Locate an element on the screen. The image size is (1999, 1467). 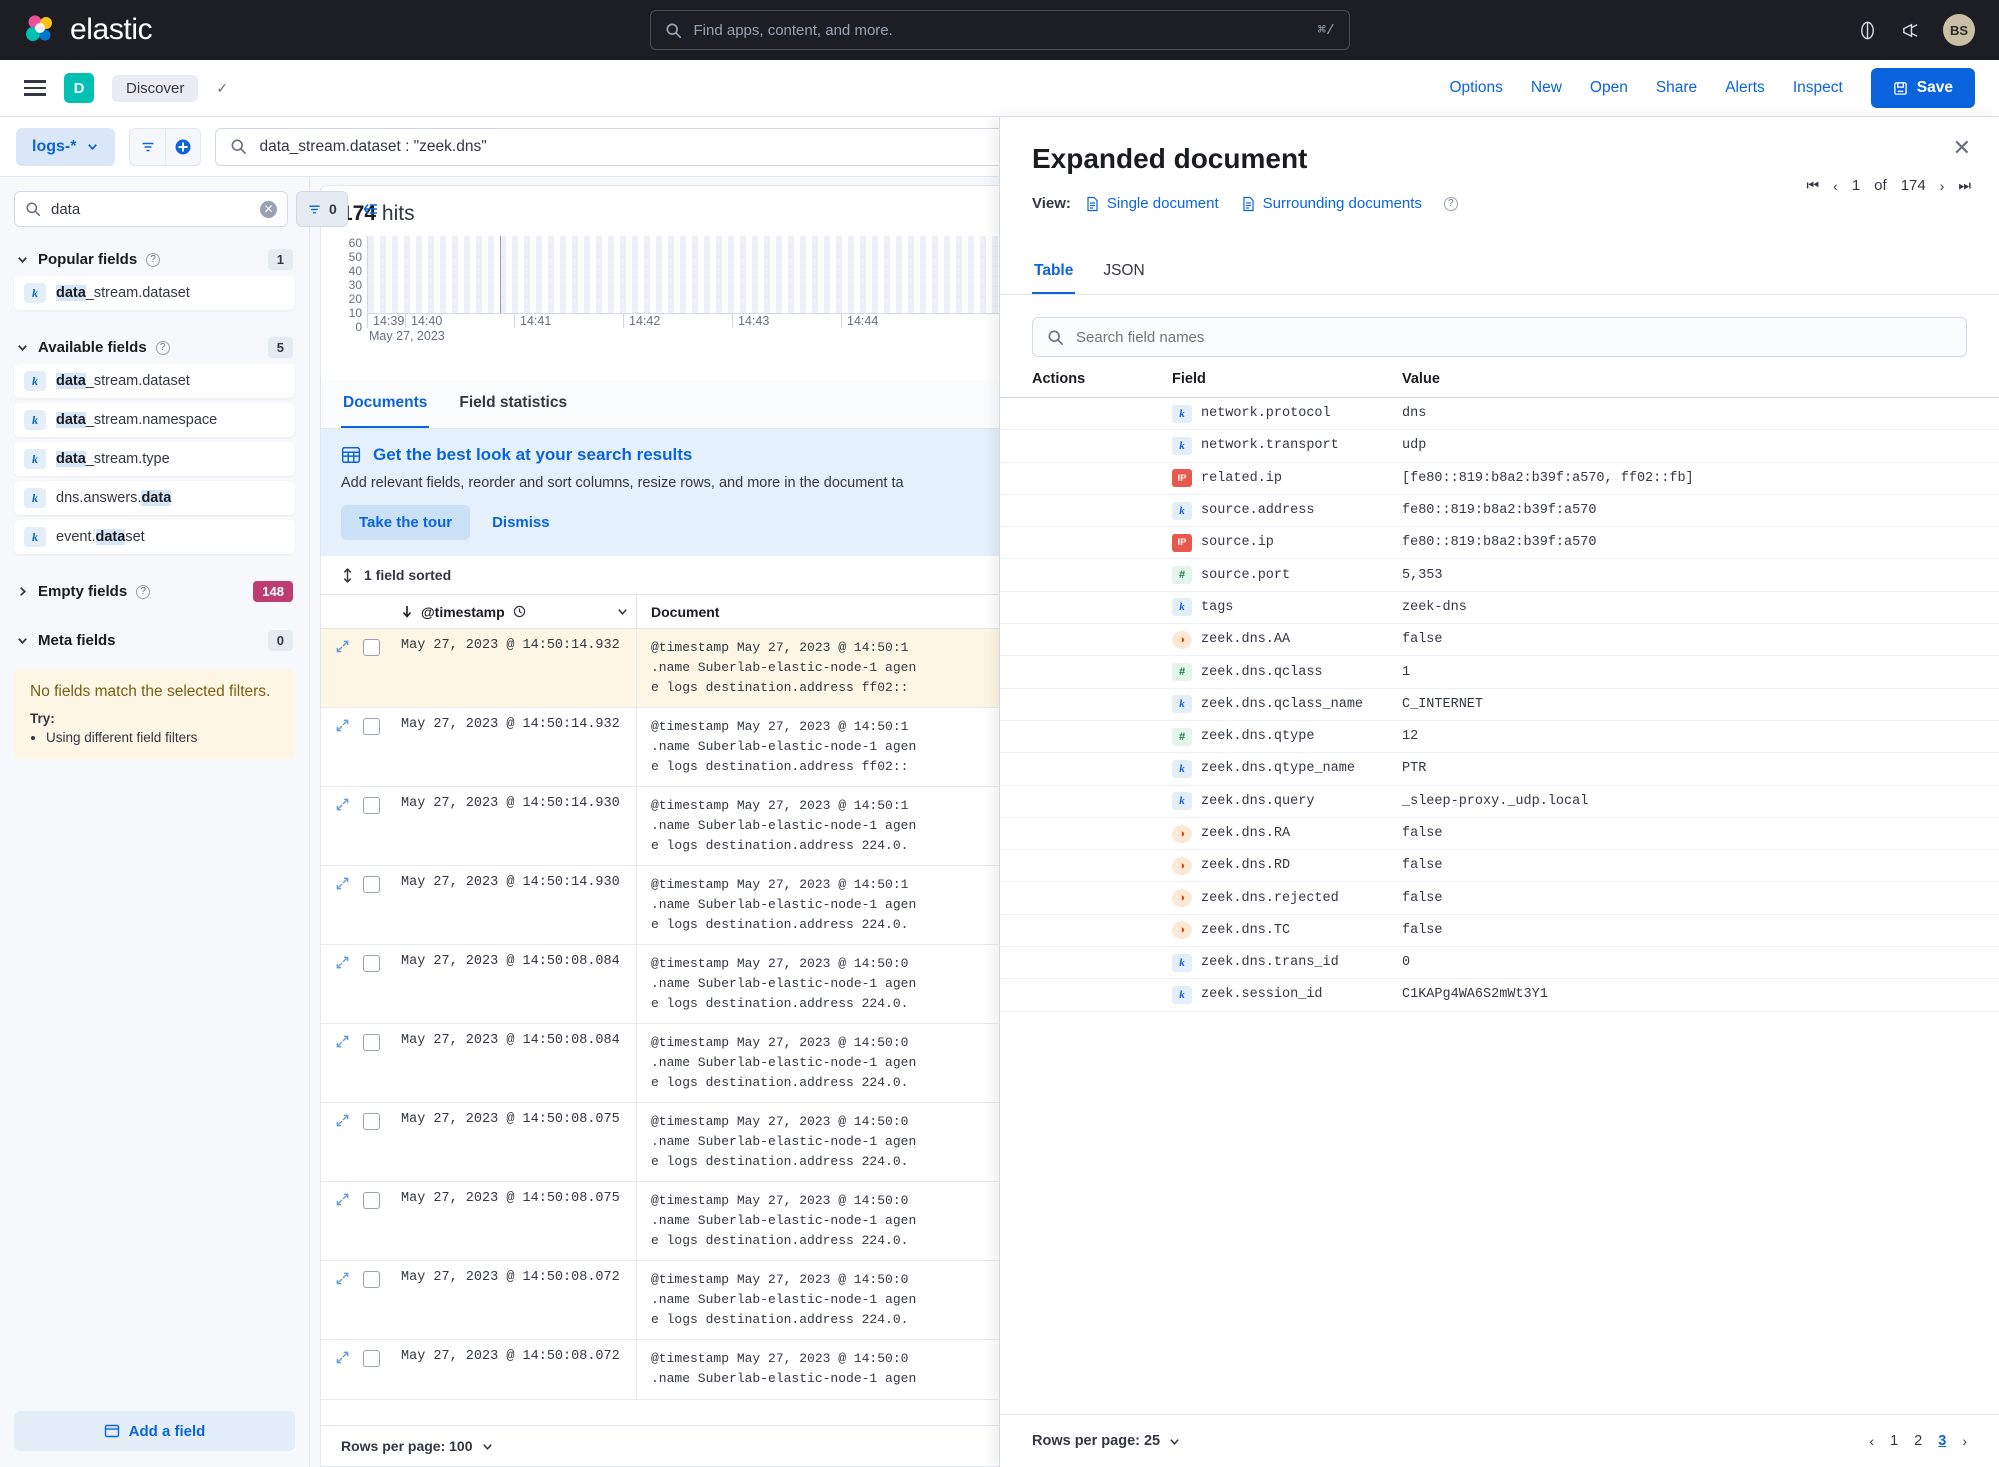
field-value-row: ◑ zeek.dns.rejected false is located at coordinates (1499, 898).